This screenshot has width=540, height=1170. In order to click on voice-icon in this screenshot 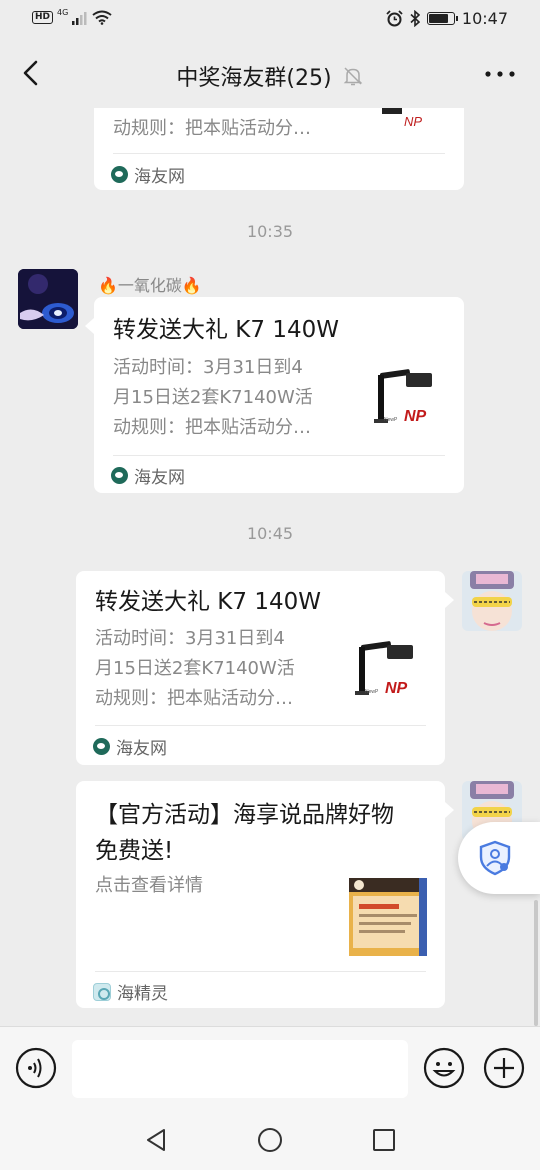, I will do `click(36, 1068)`.